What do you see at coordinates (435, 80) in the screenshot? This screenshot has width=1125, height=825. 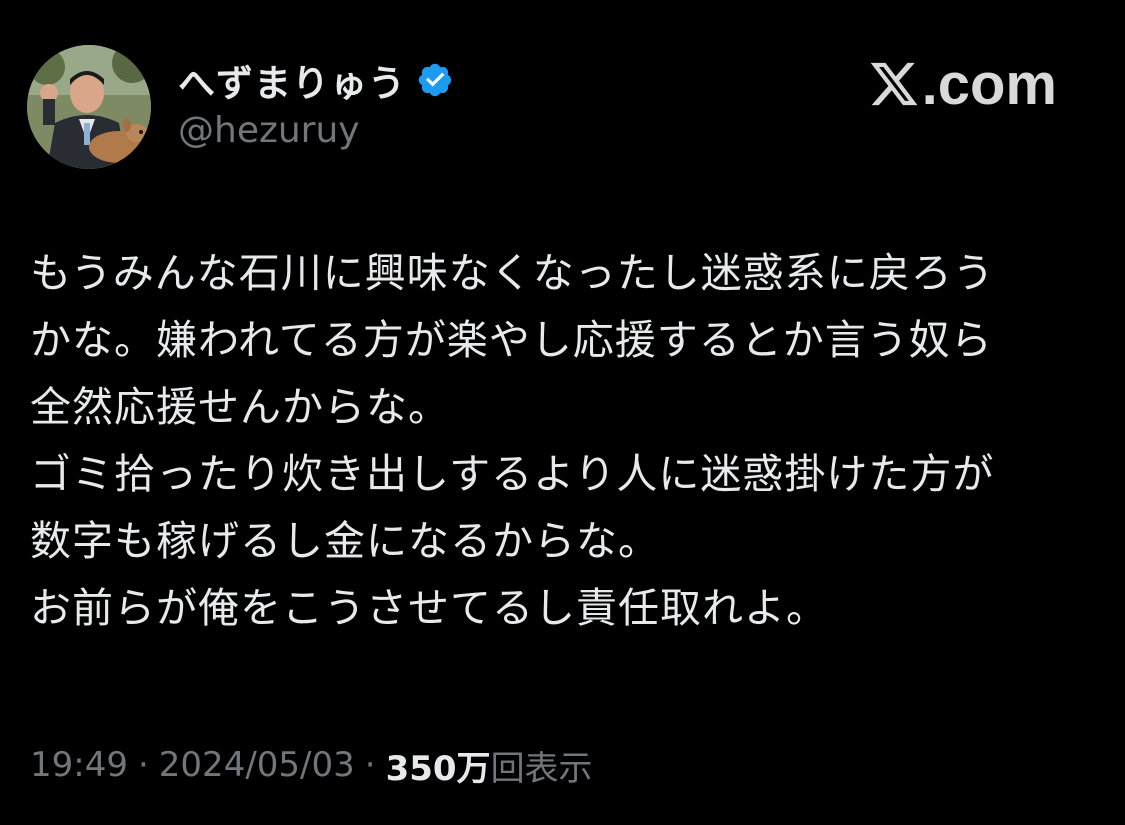 I see `verified-badge-icon` at bounding box center [435, 80].